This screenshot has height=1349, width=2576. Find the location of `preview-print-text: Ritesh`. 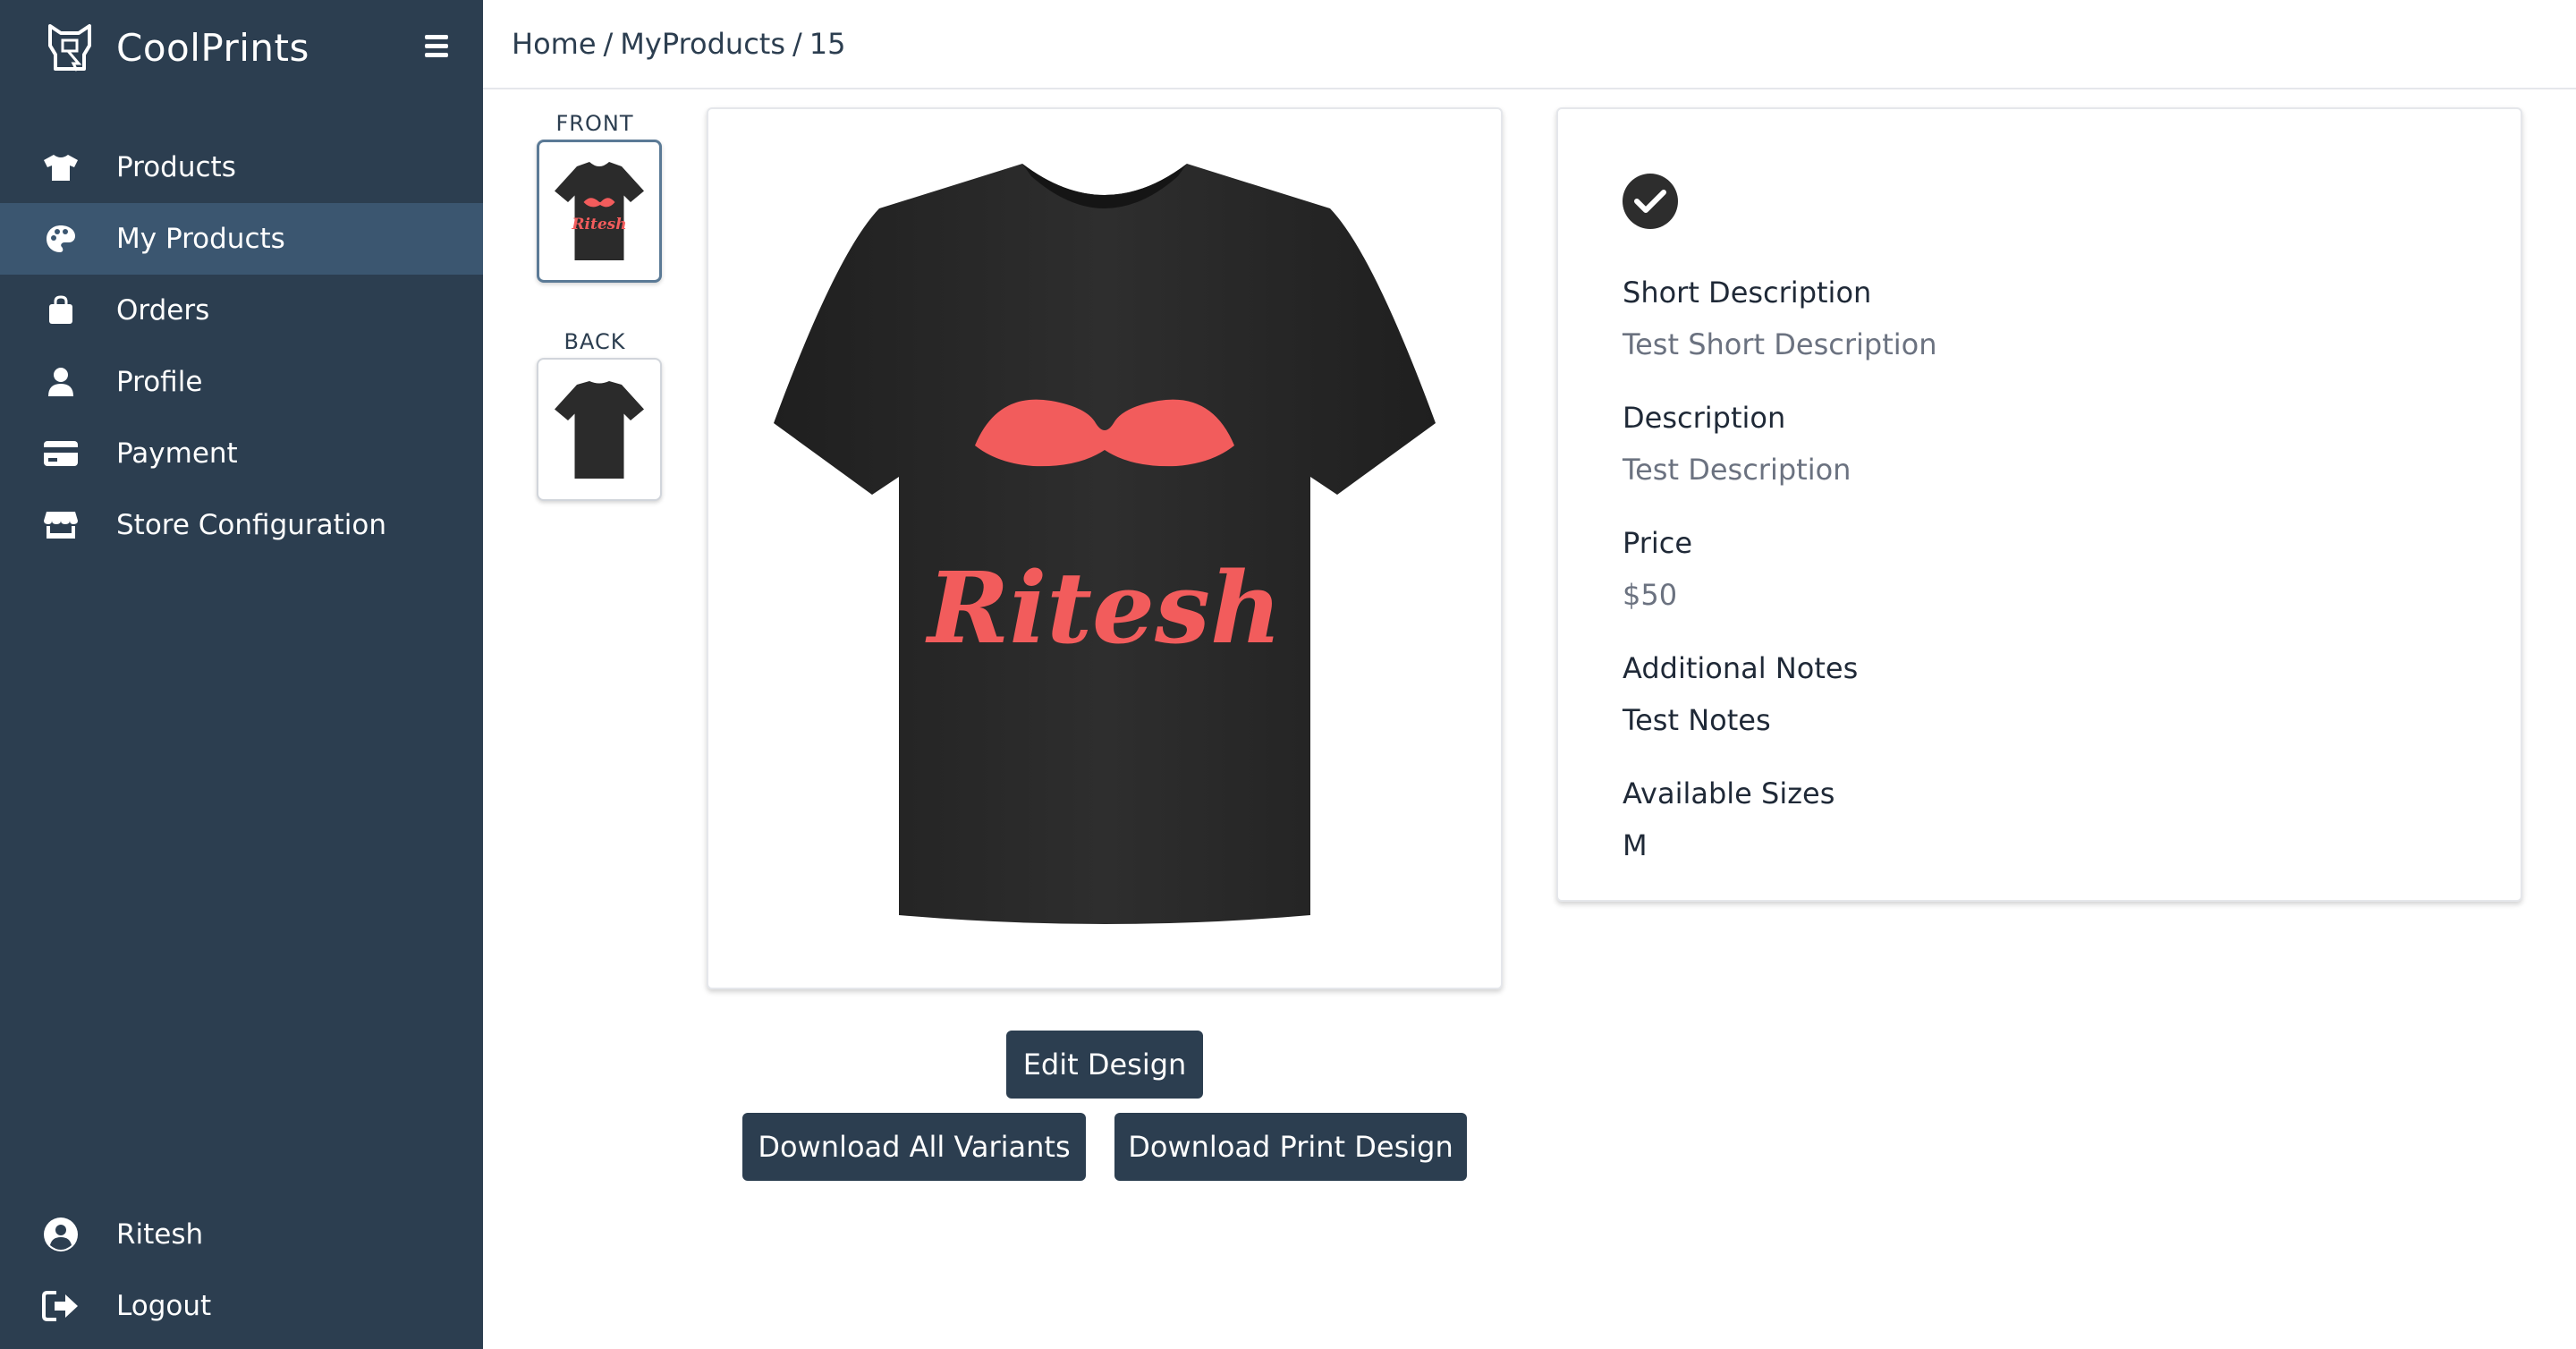

preview-print-text: Ritesh is located at coordinates (1103, 608).